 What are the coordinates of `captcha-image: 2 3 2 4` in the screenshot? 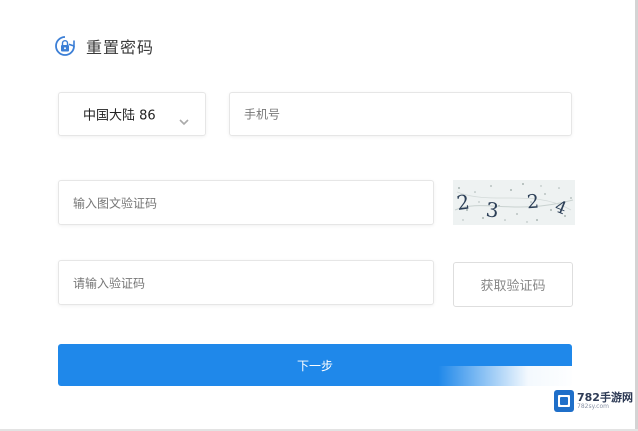 It's located at (514, 202).